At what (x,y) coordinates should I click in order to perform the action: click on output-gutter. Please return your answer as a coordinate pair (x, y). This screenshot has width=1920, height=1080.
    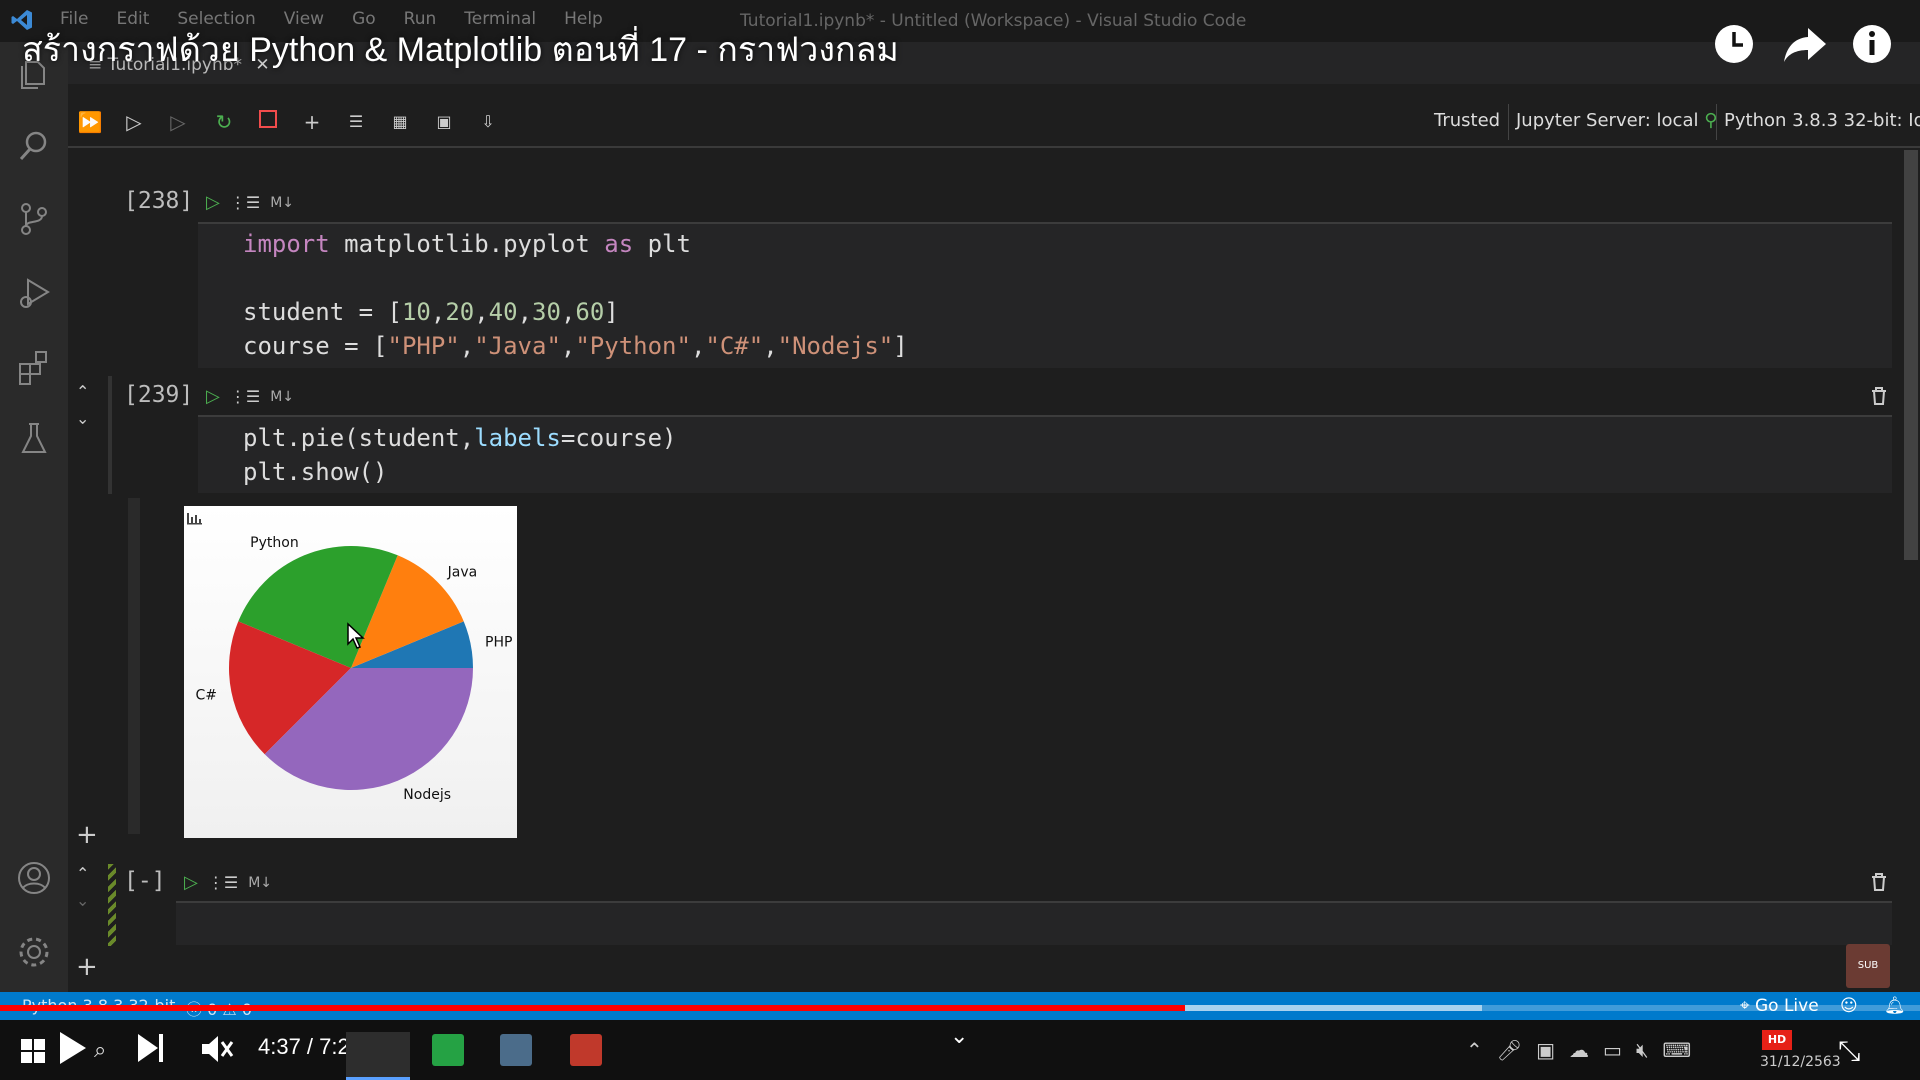
    Looking at the image, I should click on (134, 666).